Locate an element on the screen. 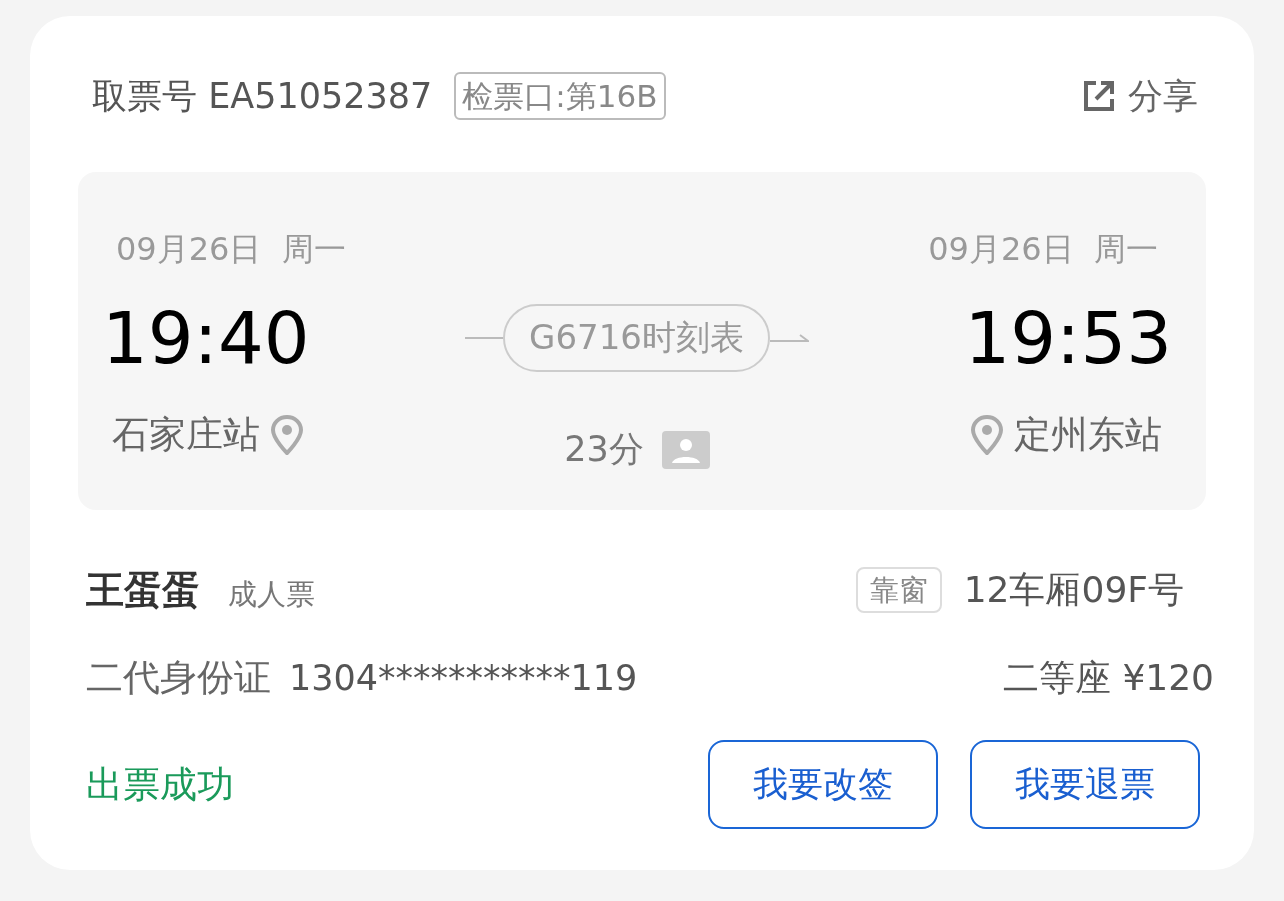 This screenshot has width=1284, height=901. seat-class-price: 二等座 ¥120 is located at coordinates (1108, 677).